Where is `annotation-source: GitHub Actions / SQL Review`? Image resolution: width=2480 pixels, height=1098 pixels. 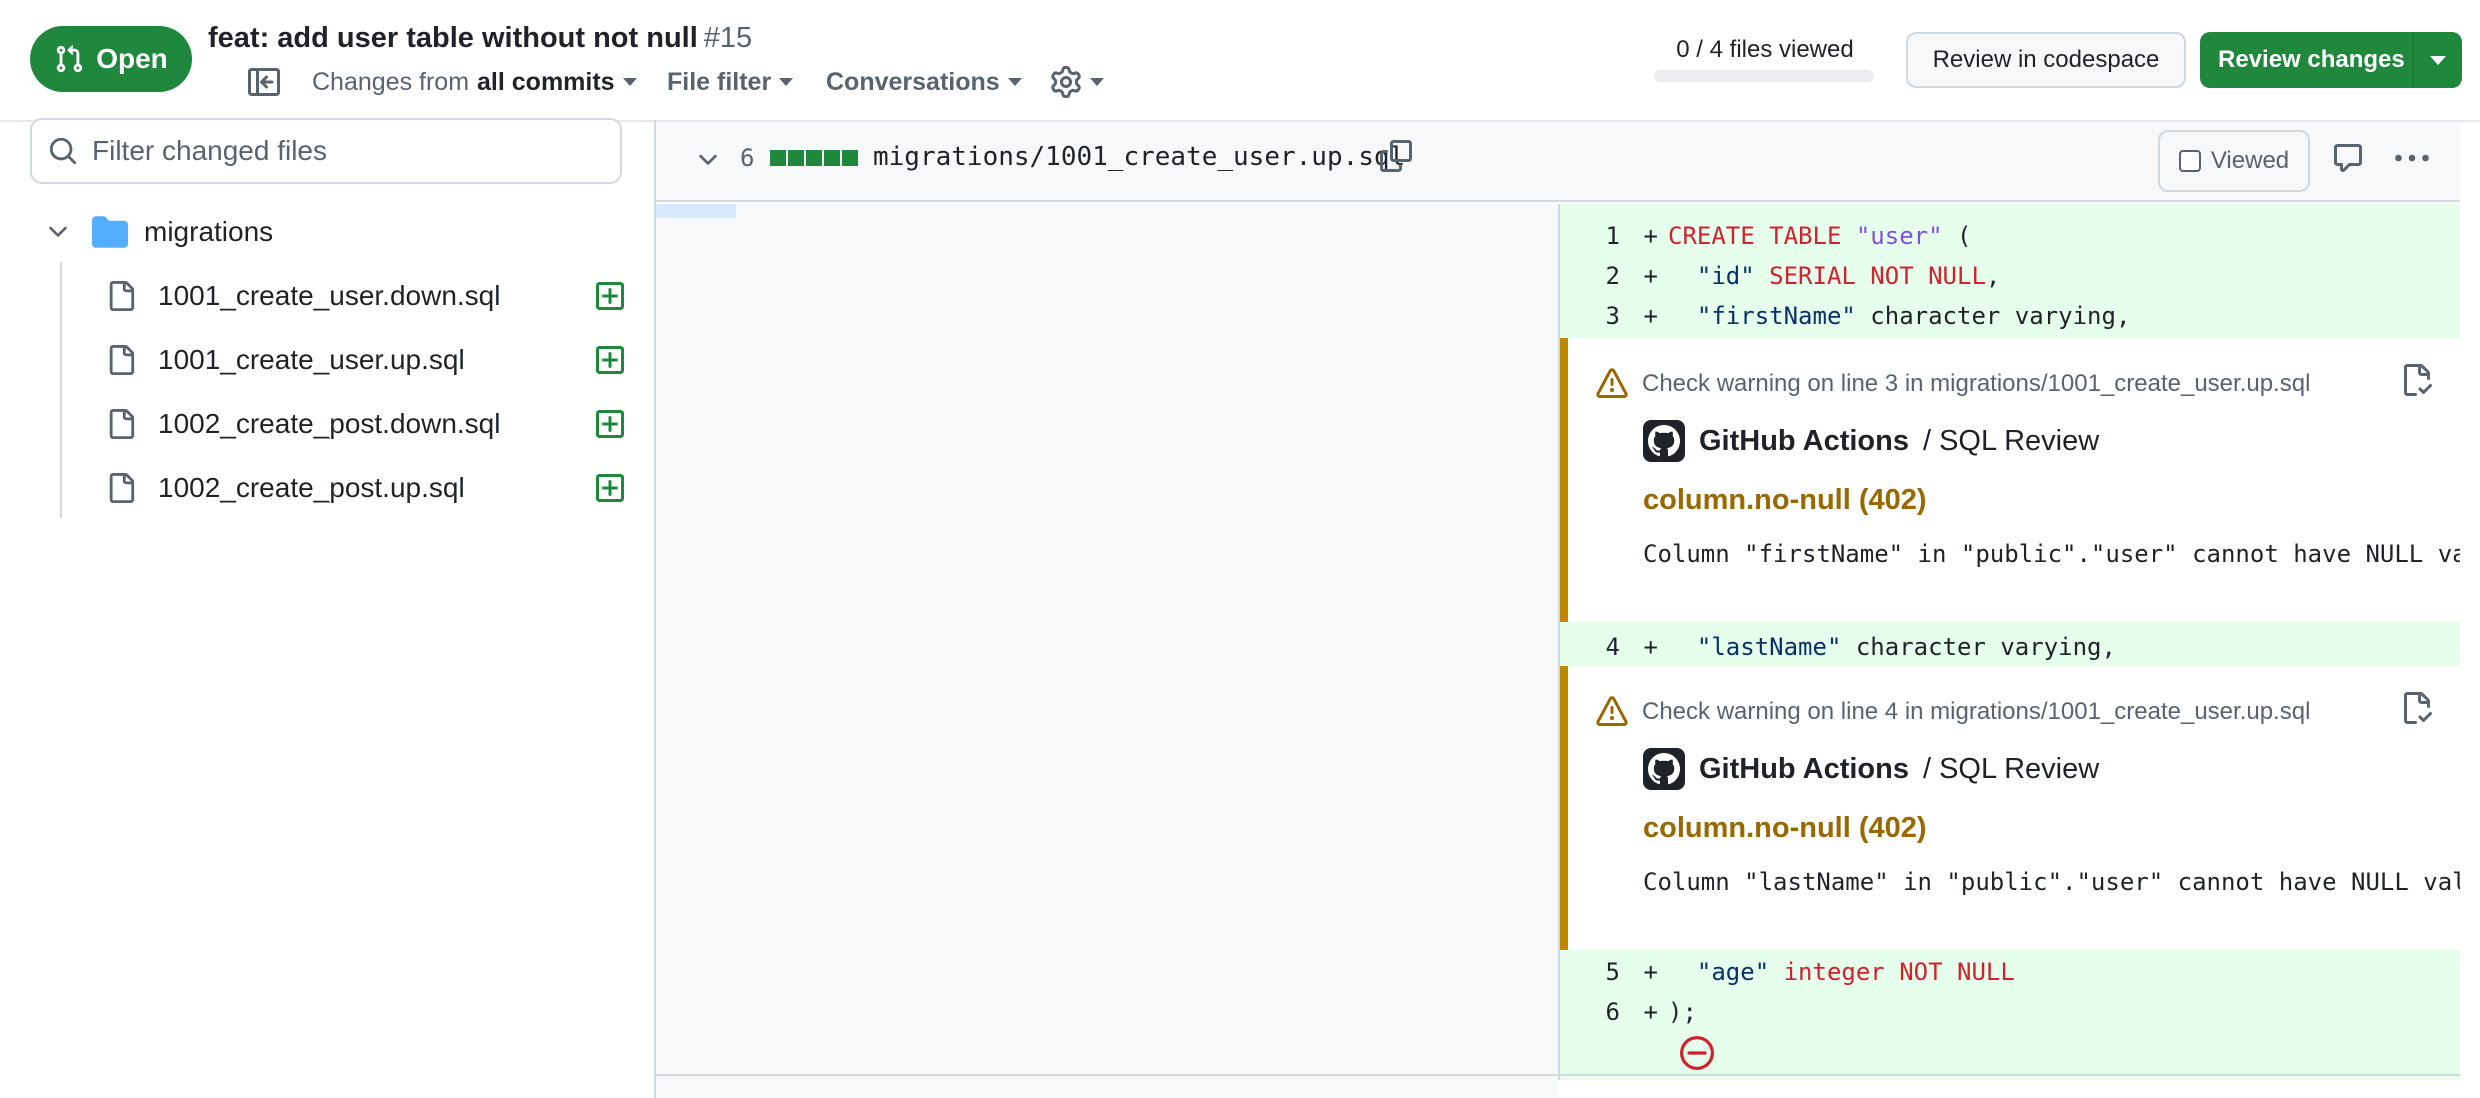
annotation-source: GitHub Actions / SQL Review is located at coordinates (1871, 769).